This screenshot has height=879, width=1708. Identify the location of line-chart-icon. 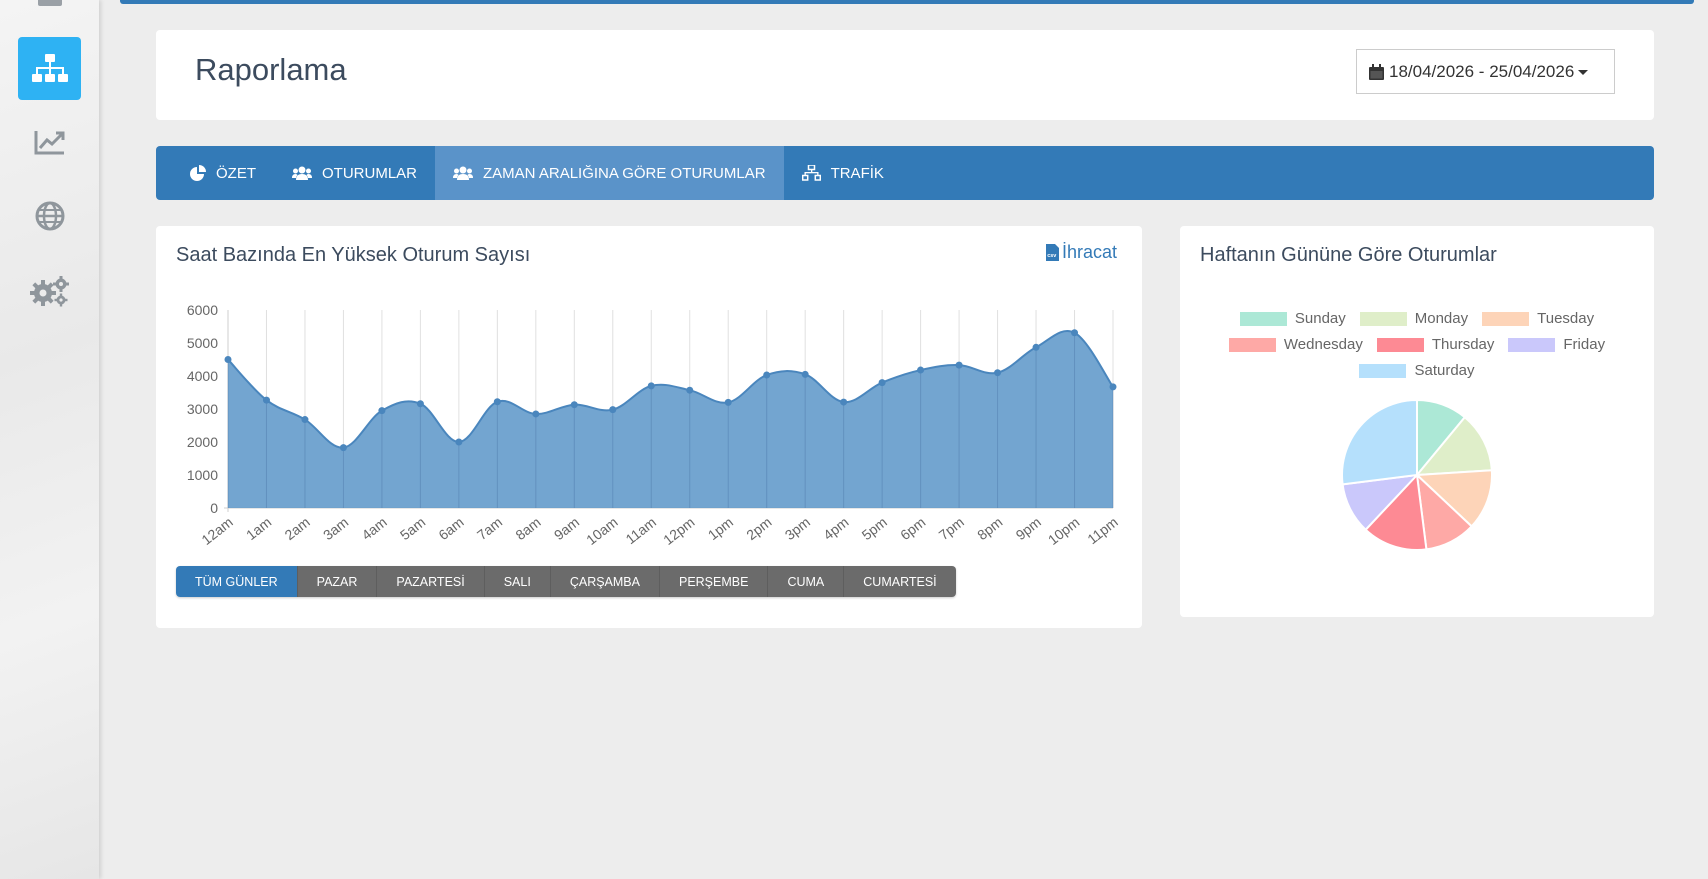
(49, 142).